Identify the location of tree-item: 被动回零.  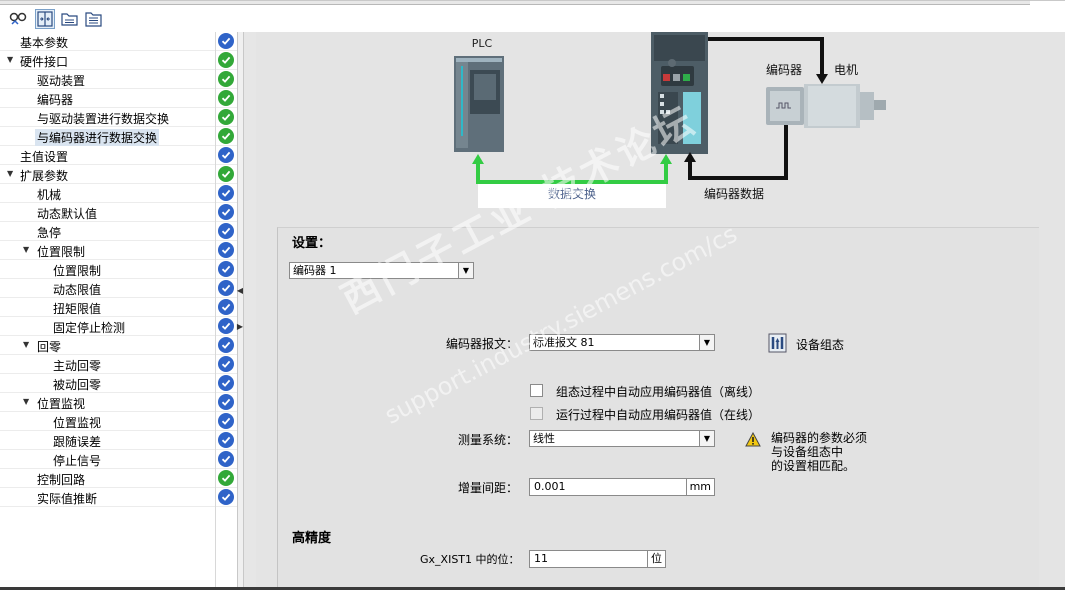
(118, 383).